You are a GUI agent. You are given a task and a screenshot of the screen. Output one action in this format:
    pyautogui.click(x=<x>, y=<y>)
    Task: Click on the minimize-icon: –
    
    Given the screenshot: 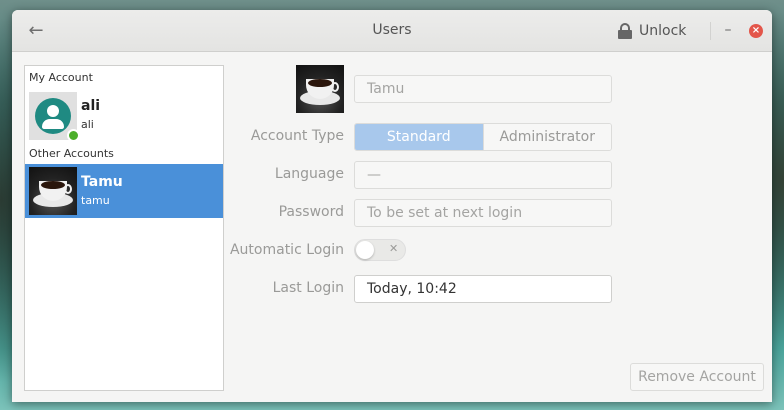 What is the action you would take?
    pyautogui.click(x=728, y=30)
    